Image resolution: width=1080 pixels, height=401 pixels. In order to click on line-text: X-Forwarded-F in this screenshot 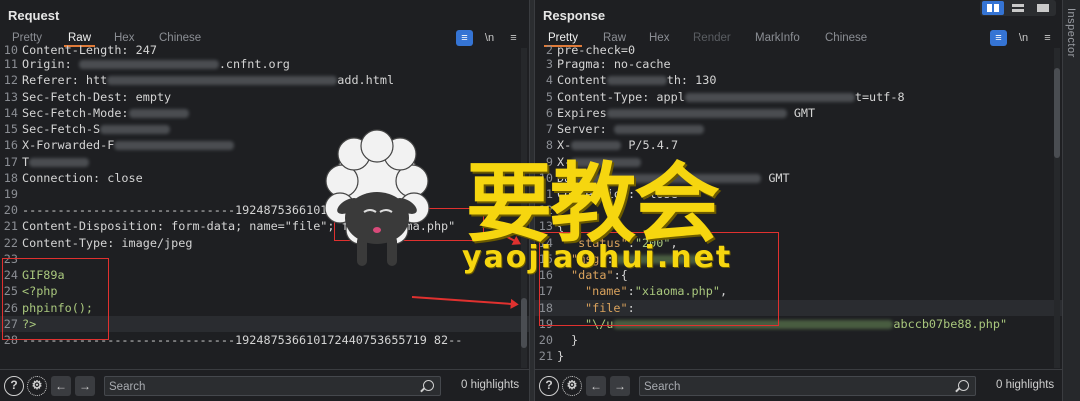, I will do `click(128, 145)`.